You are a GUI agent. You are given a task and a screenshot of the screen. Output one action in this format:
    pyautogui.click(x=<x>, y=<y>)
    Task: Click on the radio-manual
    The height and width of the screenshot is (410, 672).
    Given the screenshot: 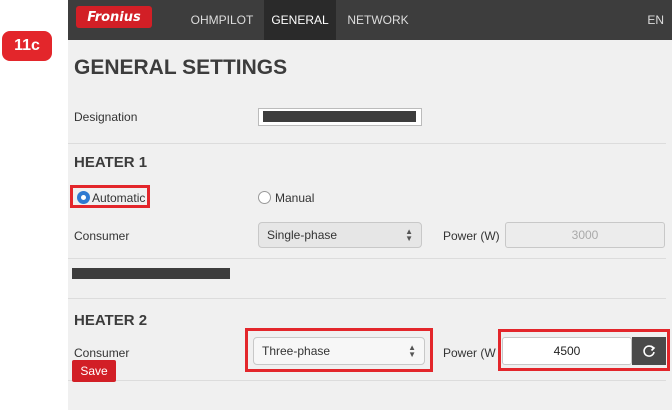 What is the action you would take?
    pyautogui.click(x=264, y=197)
    